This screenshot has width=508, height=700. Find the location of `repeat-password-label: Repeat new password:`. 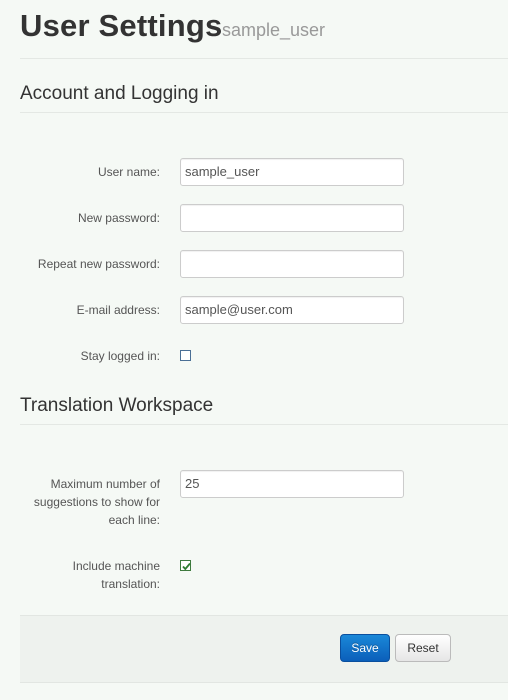

repeat-password-label: Repeat new password: is located at coordinates (98, 264).